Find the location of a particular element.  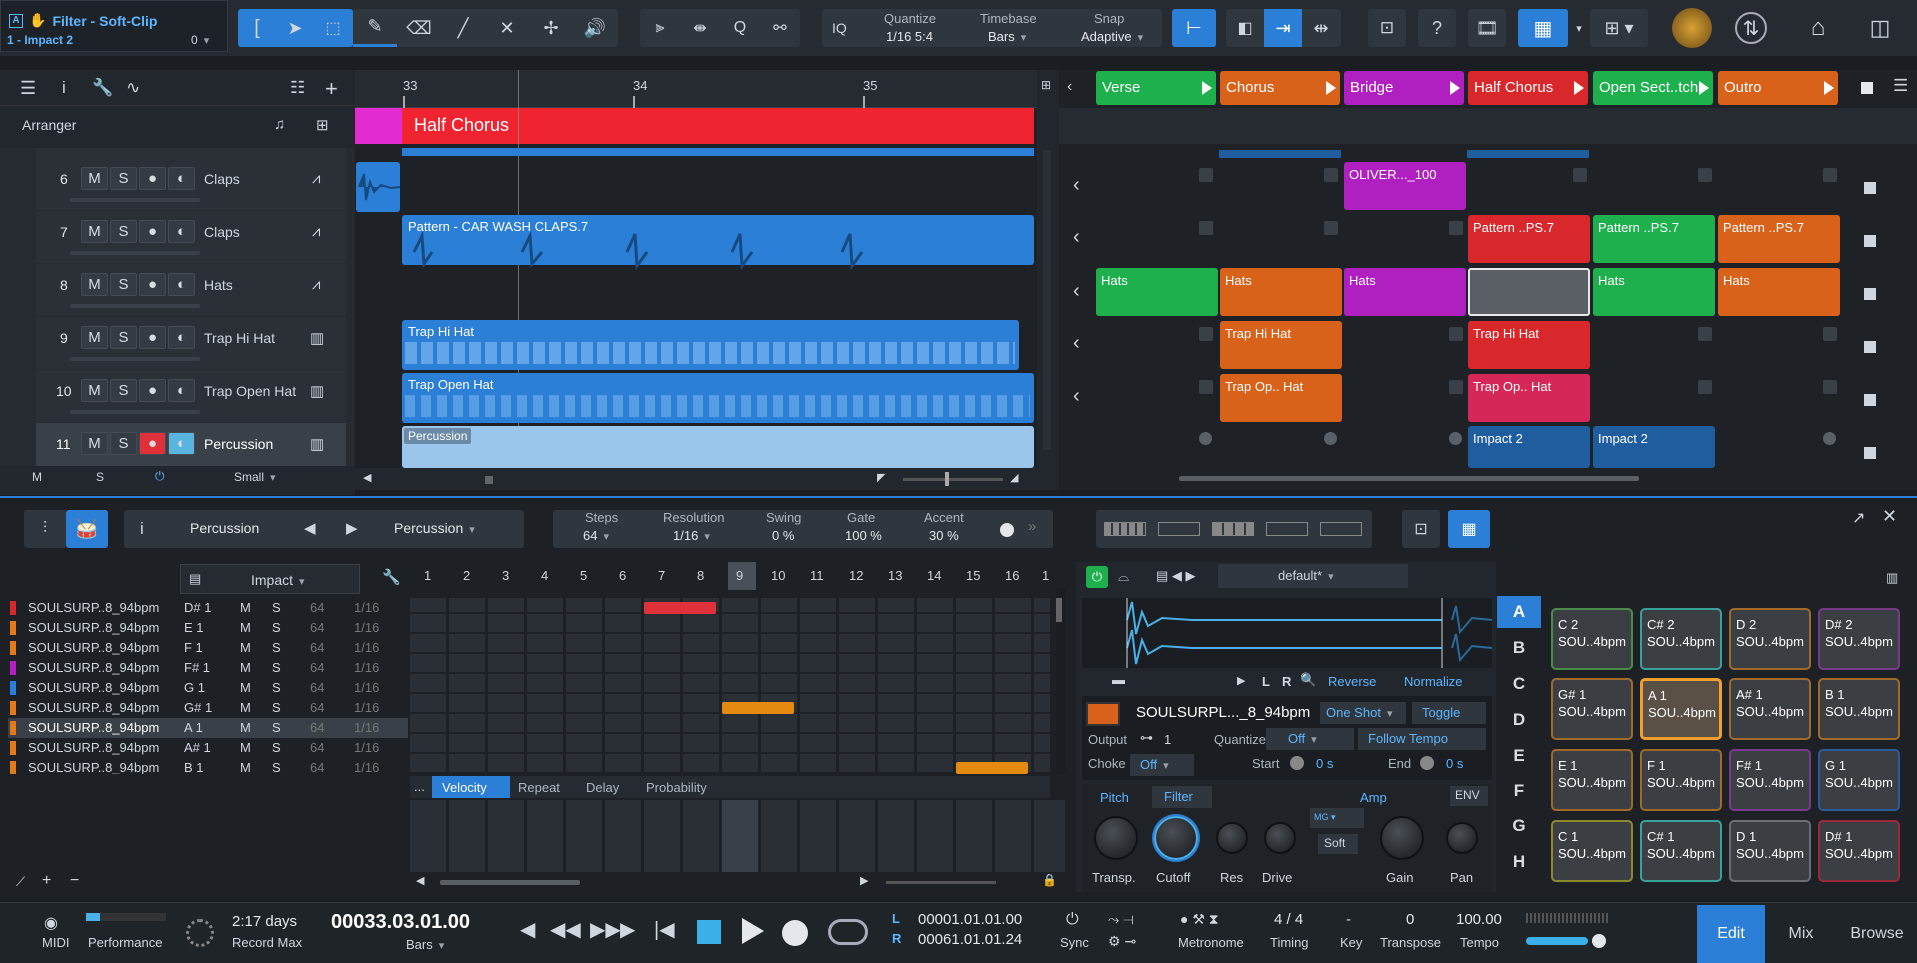

toggle-button: Toggle is located at coordinates (1449, 713).